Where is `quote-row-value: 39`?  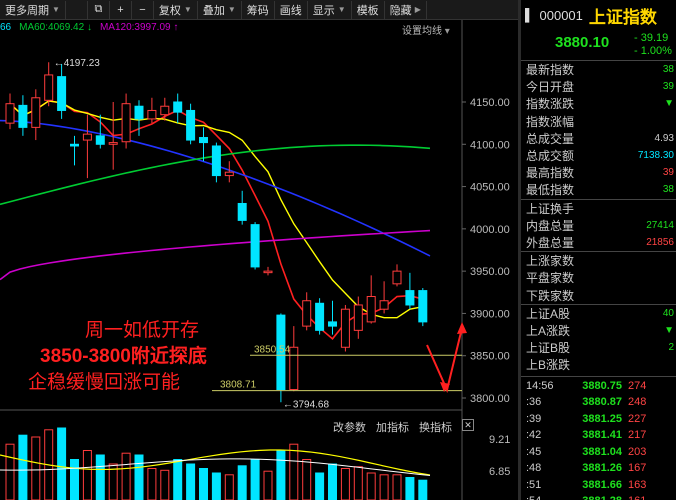 quote-row-value: 39 is located at coordinates (668, 173).